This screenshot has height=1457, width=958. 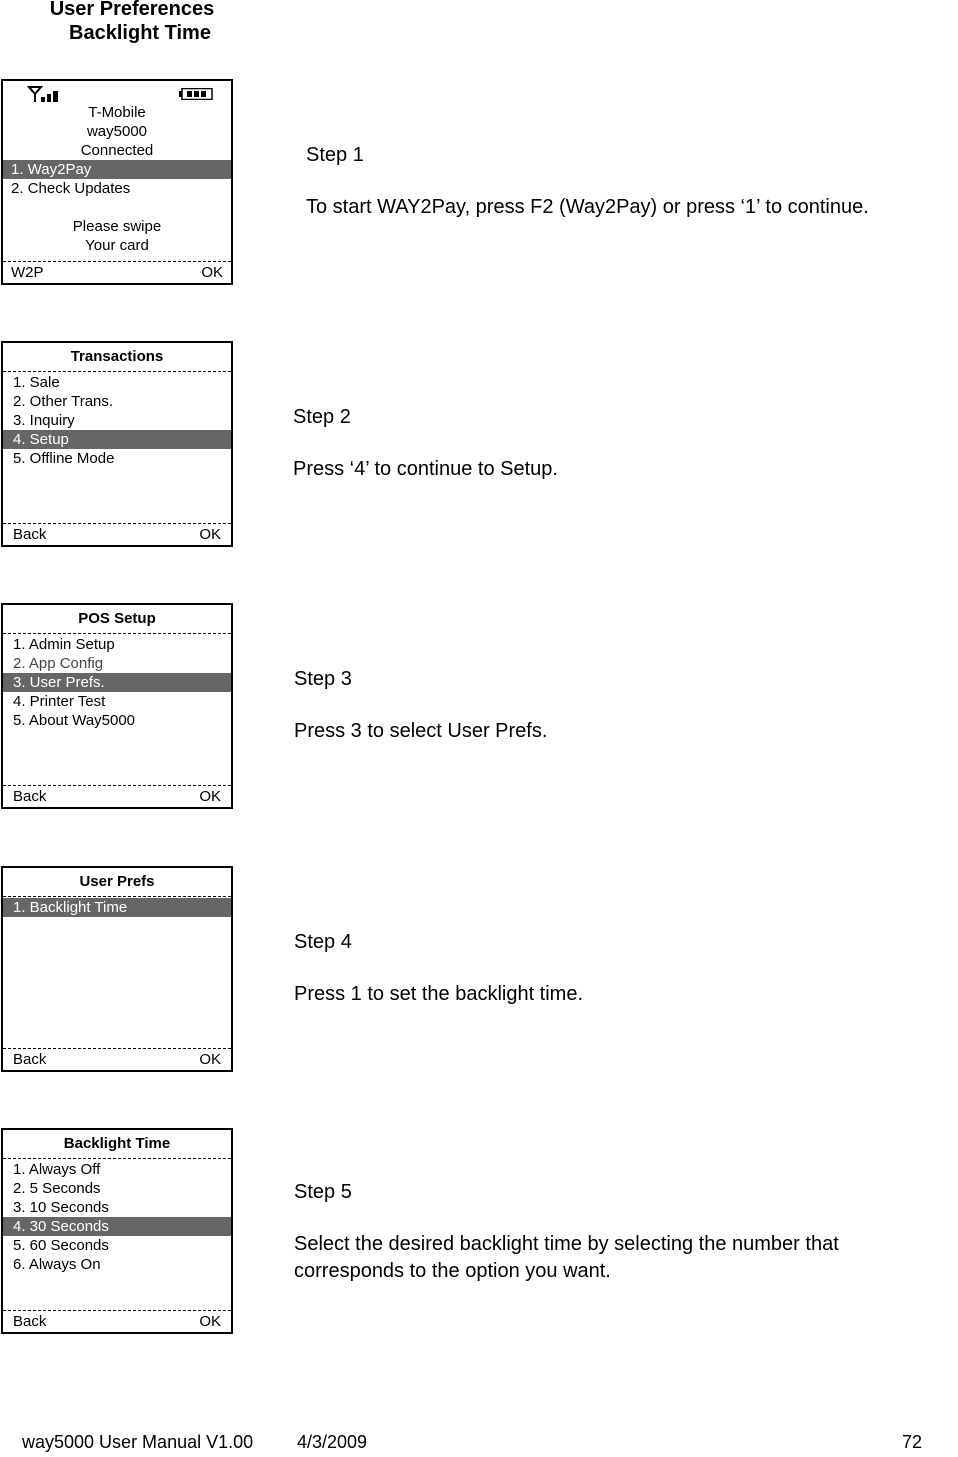 I want to click on menu-item-backlight-time: 1. Backlight Time, so click(x=117, y=907).